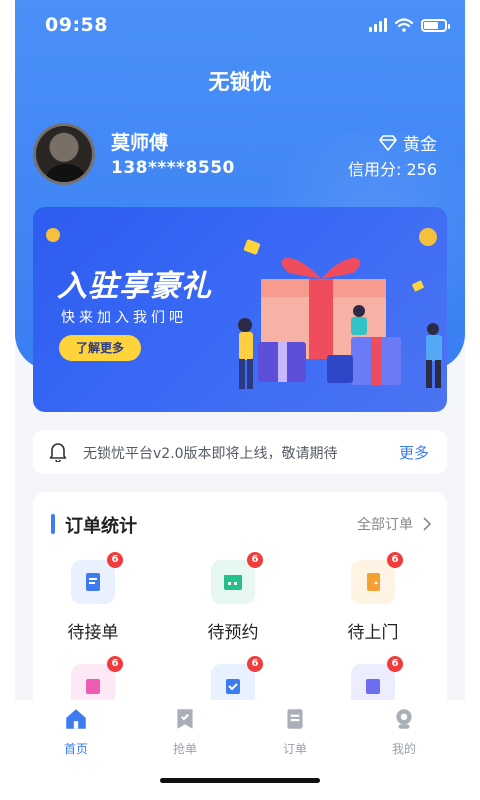 This screenshot has width=480, height=800. I want to click on check-box-icon, so click(233, 686).